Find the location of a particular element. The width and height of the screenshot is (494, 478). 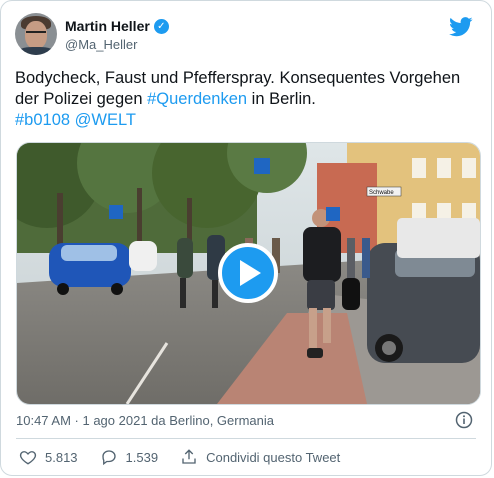

share-action: Condividi questo Tweet is located at coordinates (260, 457).